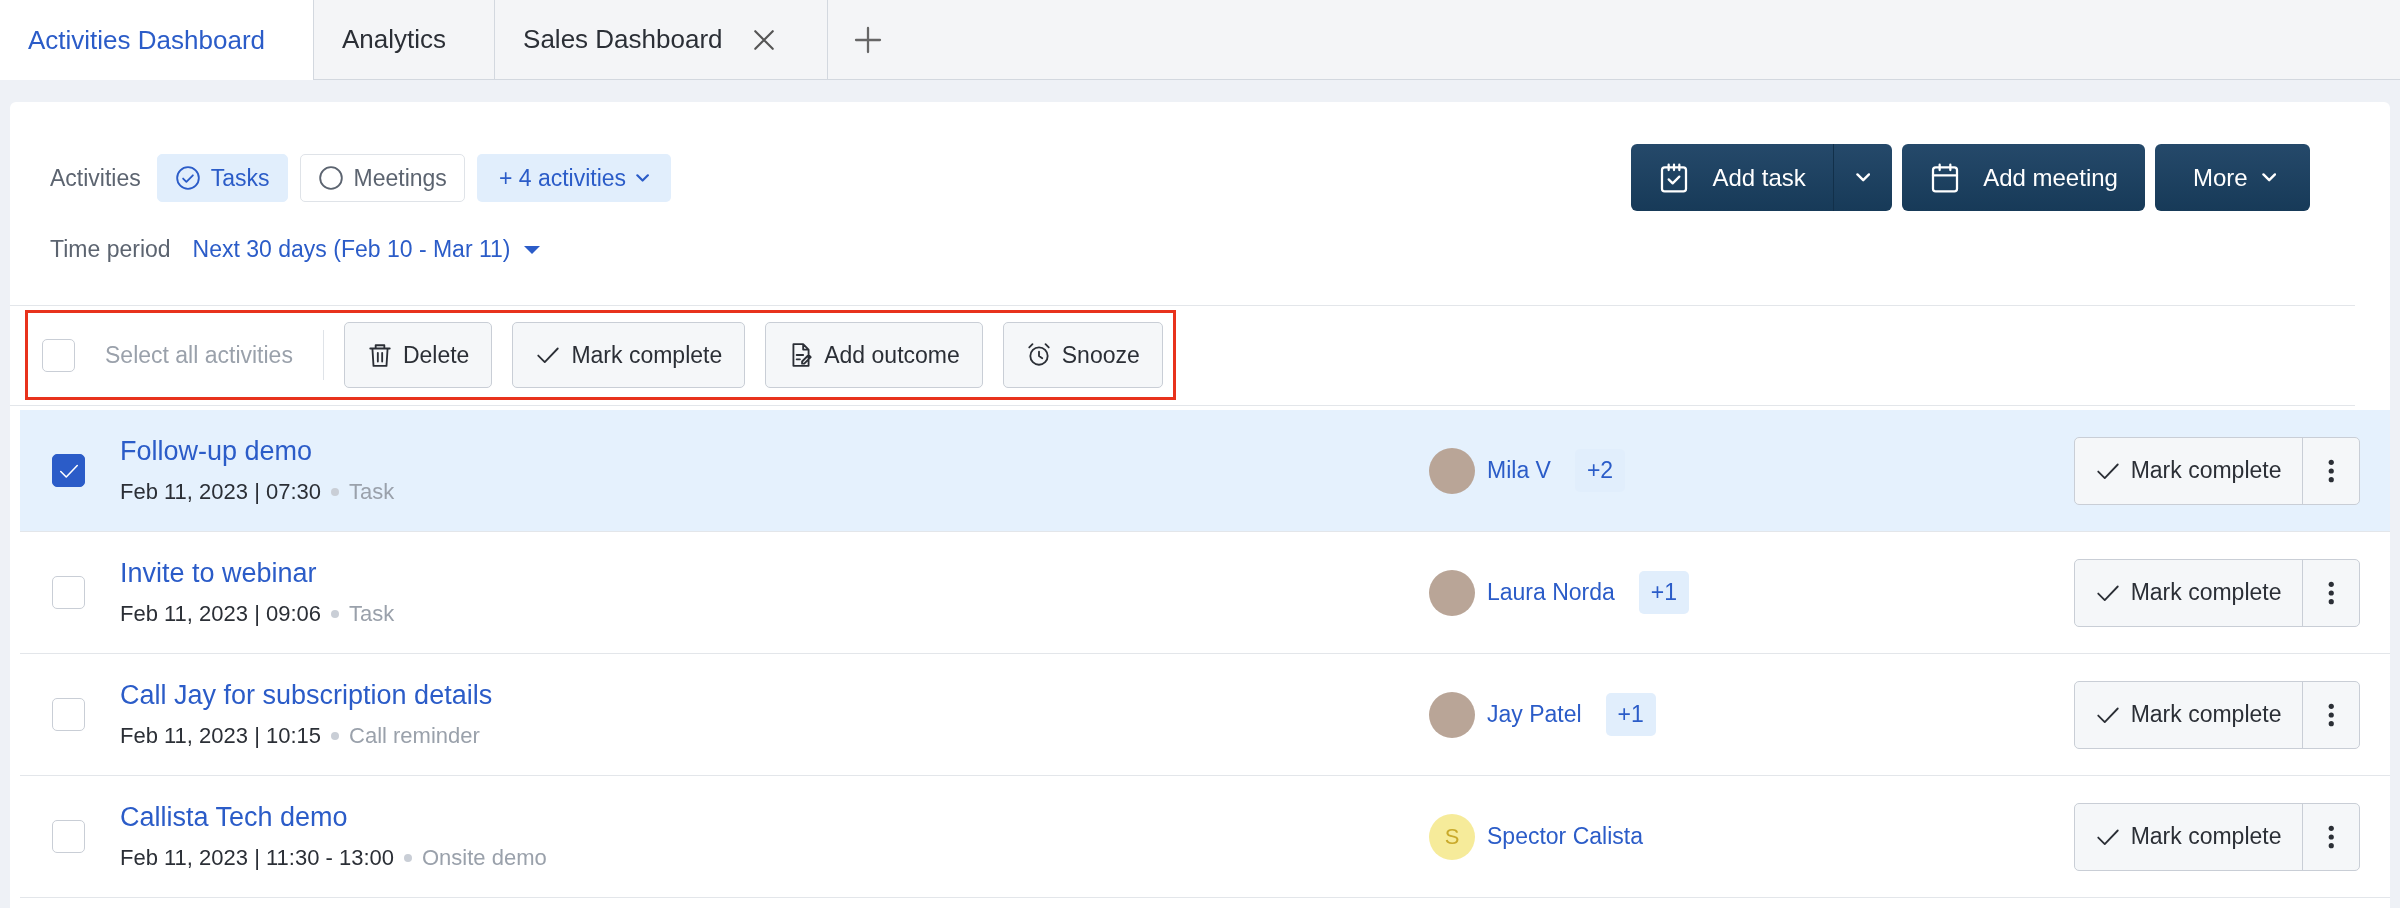  What do you see at coordinates (405, 39) in the screenshot?
I see `tab: Analytics` at bounding box center [405, 39].